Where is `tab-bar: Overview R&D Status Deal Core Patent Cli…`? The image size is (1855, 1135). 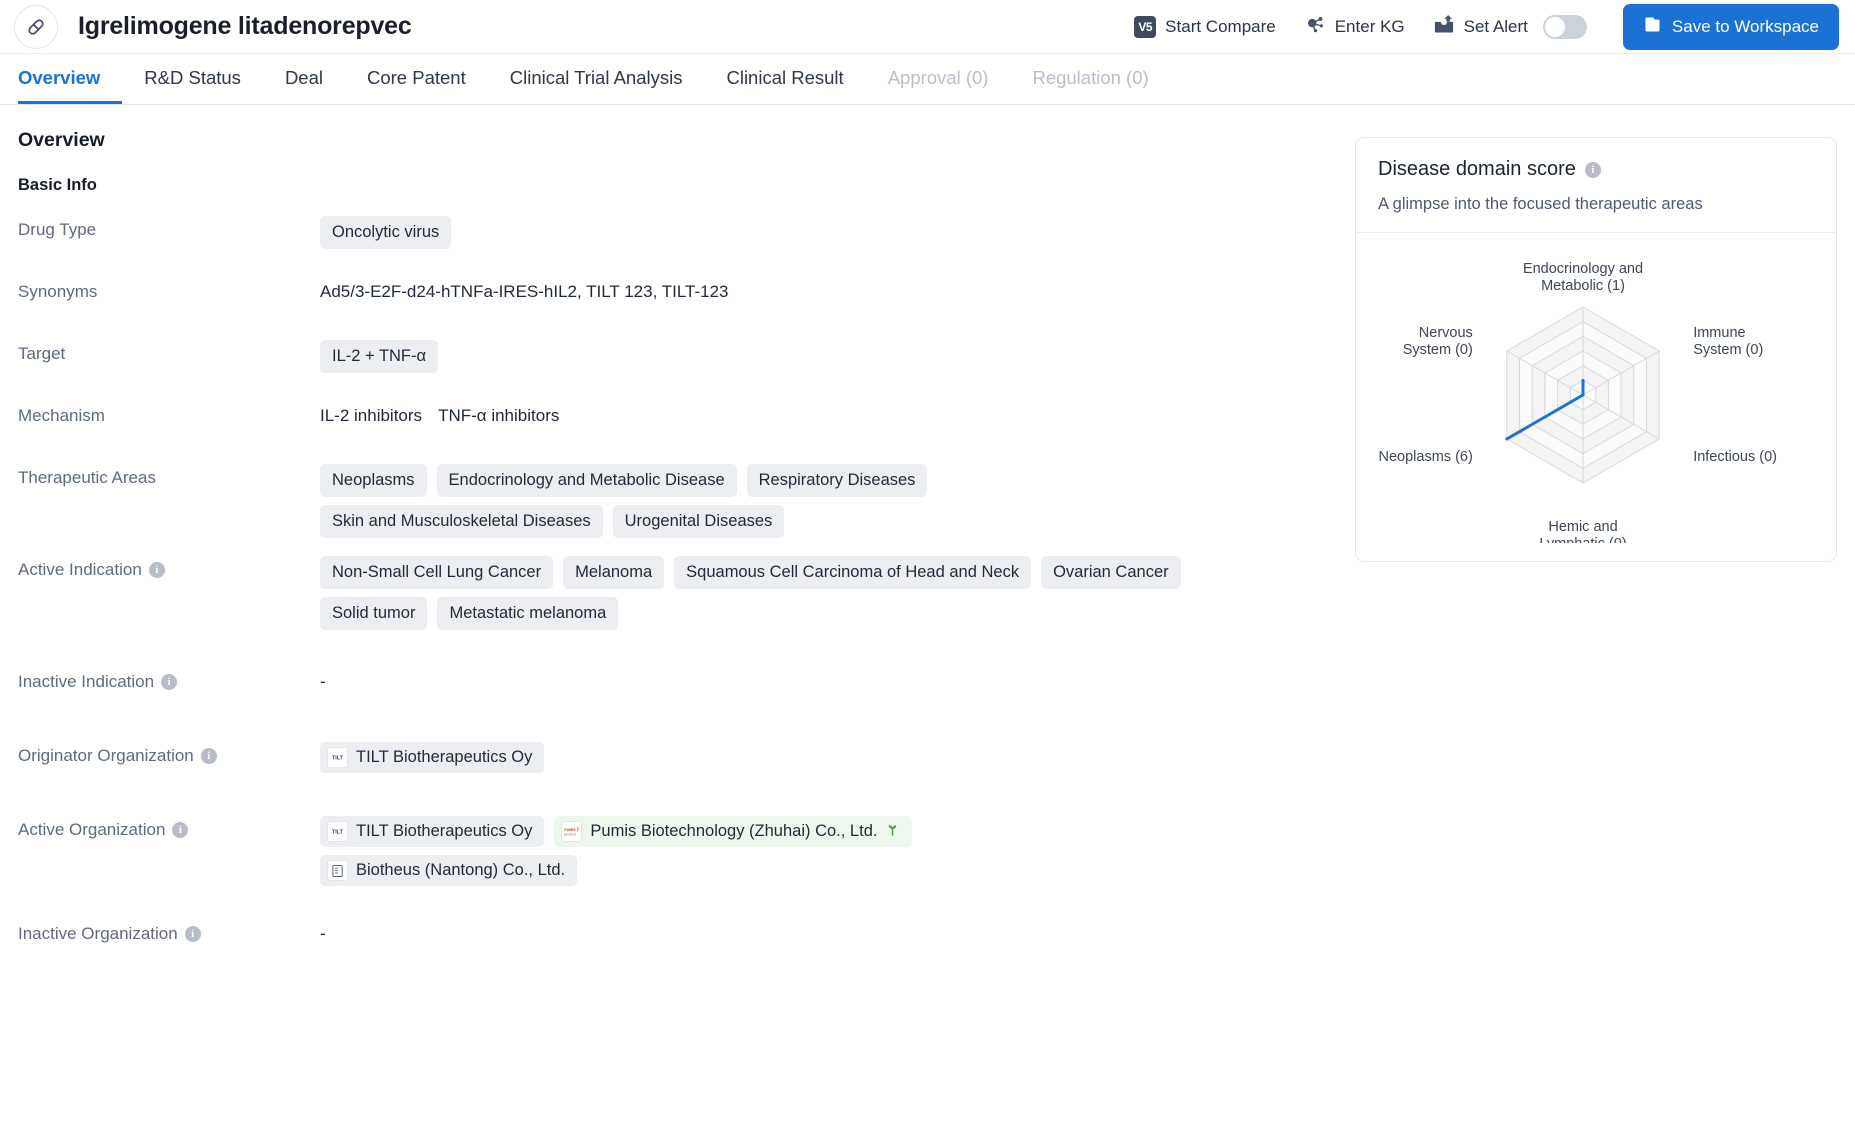
tab-bar: Overview R&D Status Deal Core Patent Cli… is located at coordinates (927, 79).